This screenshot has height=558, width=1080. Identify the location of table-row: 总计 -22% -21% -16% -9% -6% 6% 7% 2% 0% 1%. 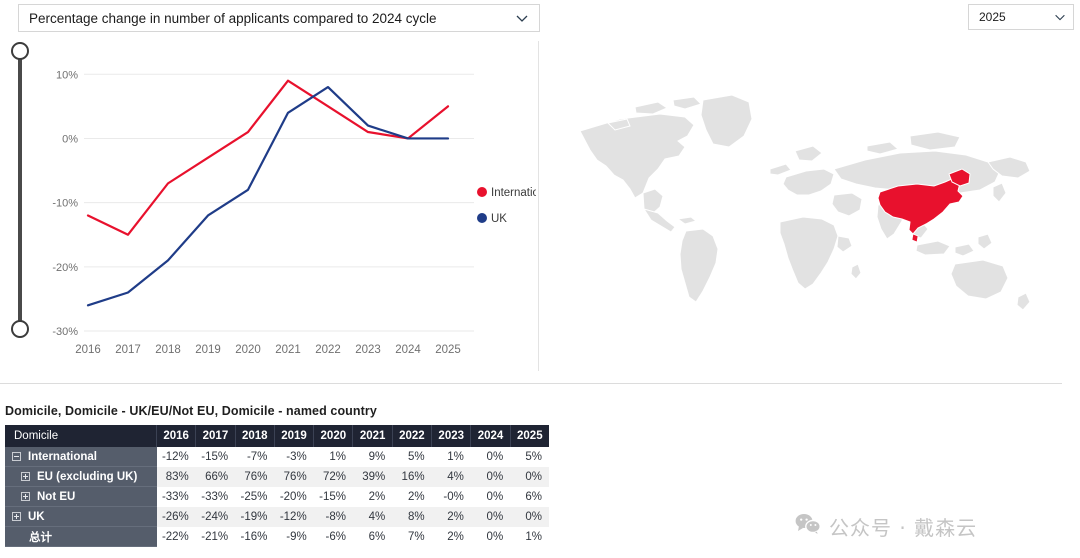
(277, 536).